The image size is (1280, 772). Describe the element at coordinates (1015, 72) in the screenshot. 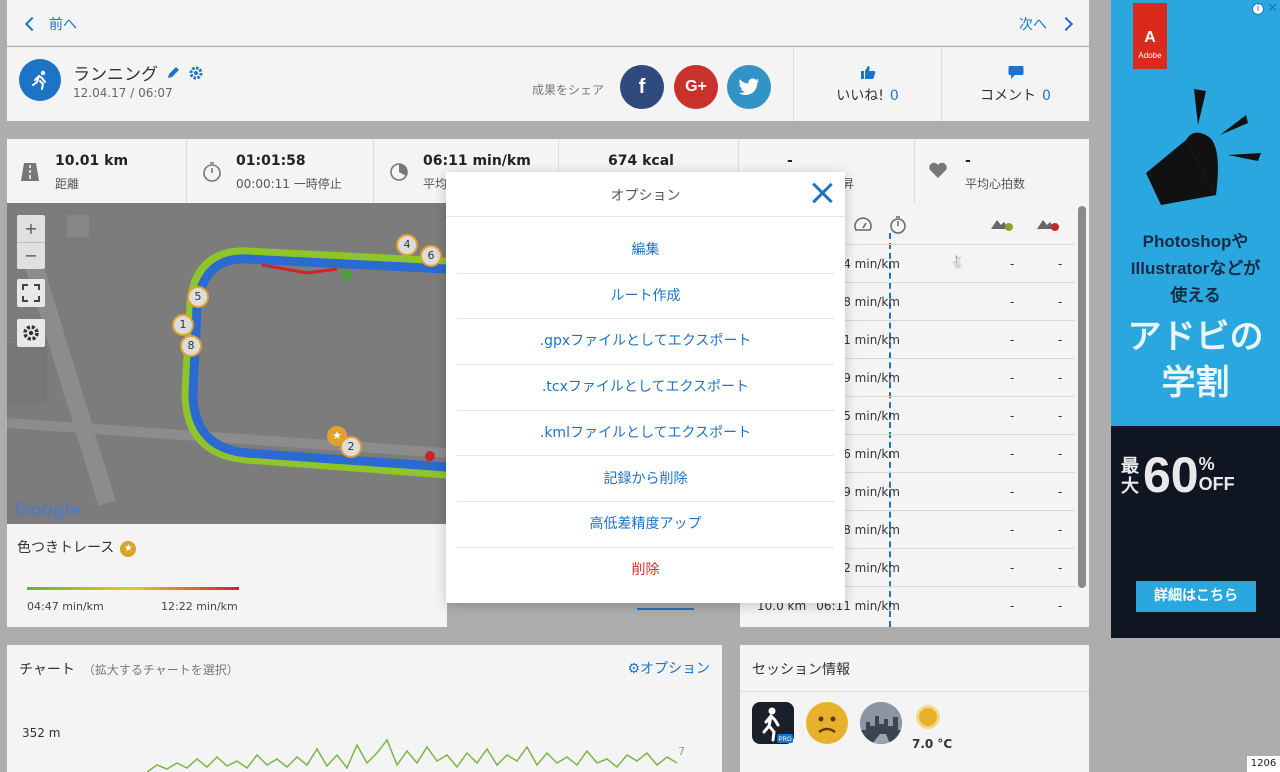

I see `comment-bubble-icon` at that location.